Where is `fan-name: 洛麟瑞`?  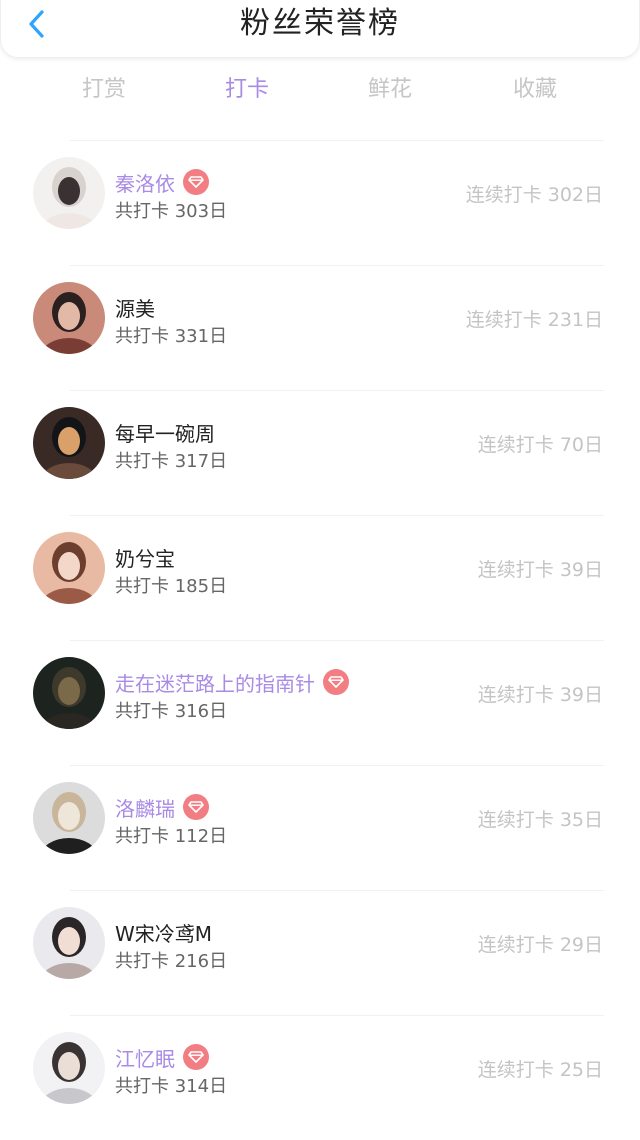
fan-name: 洛麟瑞 is located at coordinates (145, 807).